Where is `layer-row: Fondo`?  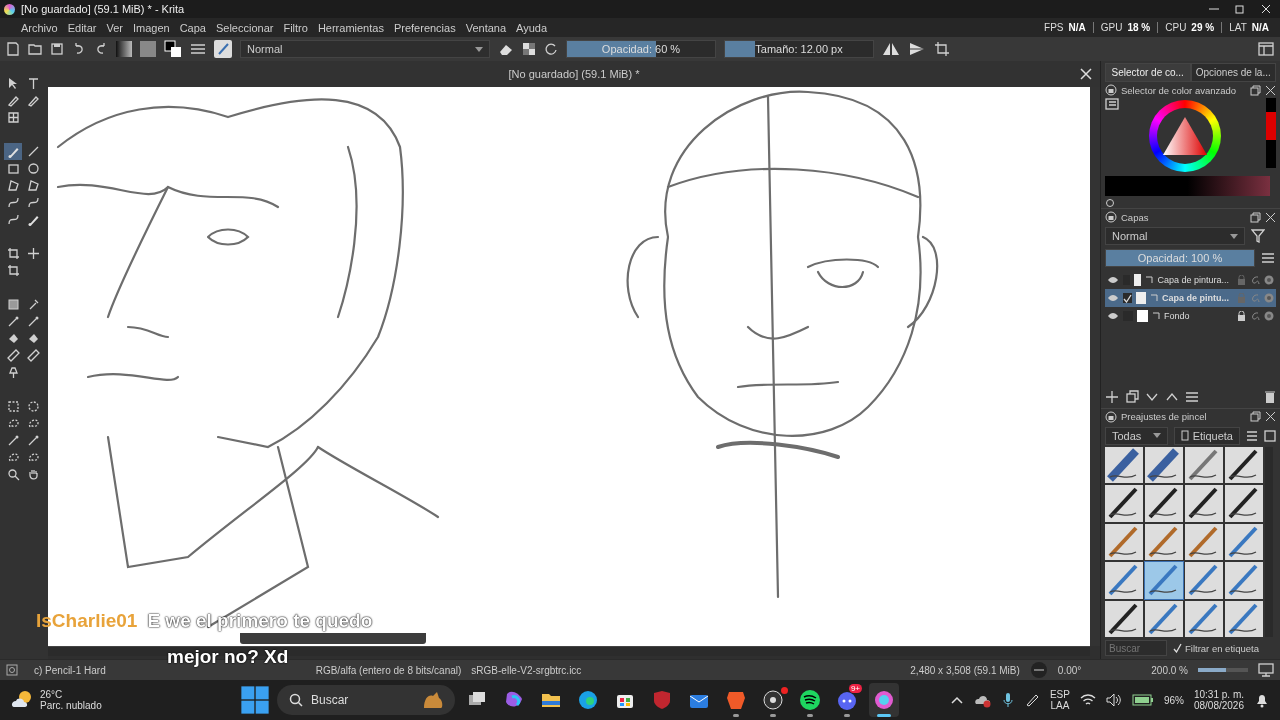 layer-row: Fondo is located at coordinates (1190, 316).